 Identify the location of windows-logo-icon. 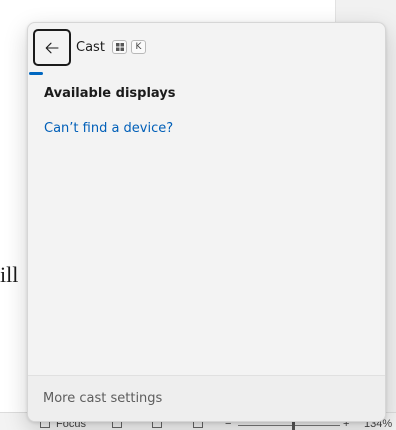
(119, 47).